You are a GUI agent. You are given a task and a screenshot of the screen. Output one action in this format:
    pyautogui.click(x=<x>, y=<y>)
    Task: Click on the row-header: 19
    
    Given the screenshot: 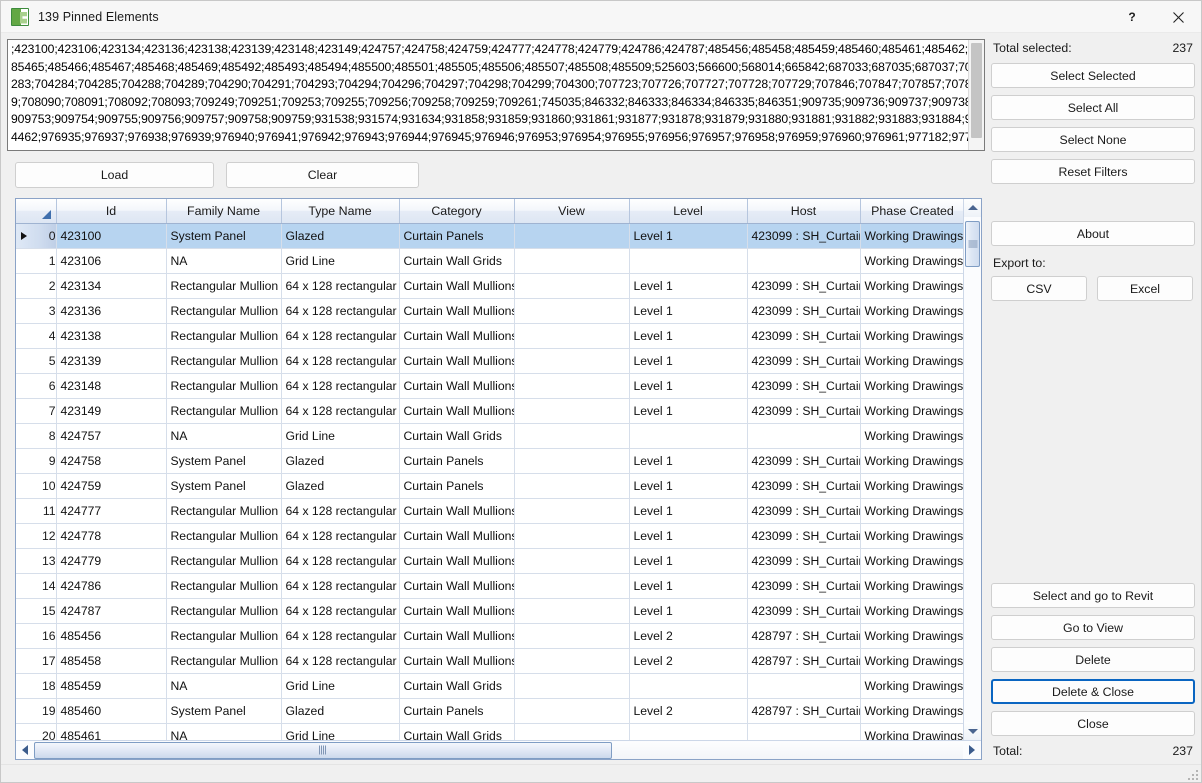 What is the action you would take?
    pyautogui.click(x=36, y=711)
    